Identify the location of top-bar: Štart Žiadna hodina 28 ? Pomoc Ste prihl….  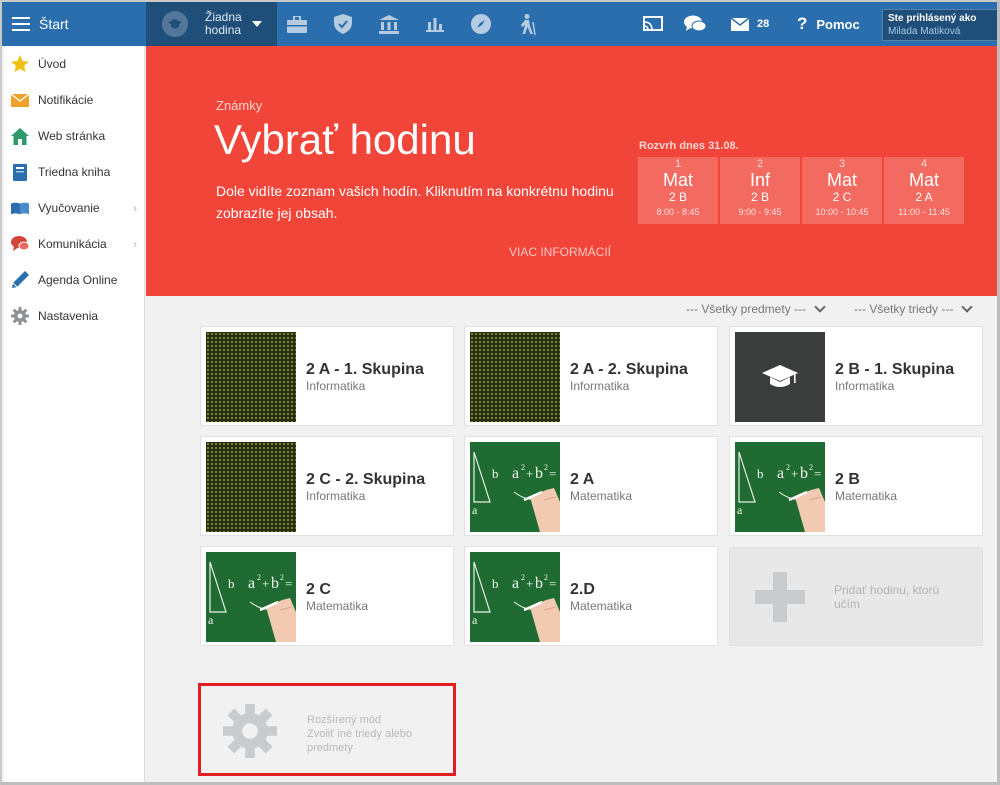
(499, 24).